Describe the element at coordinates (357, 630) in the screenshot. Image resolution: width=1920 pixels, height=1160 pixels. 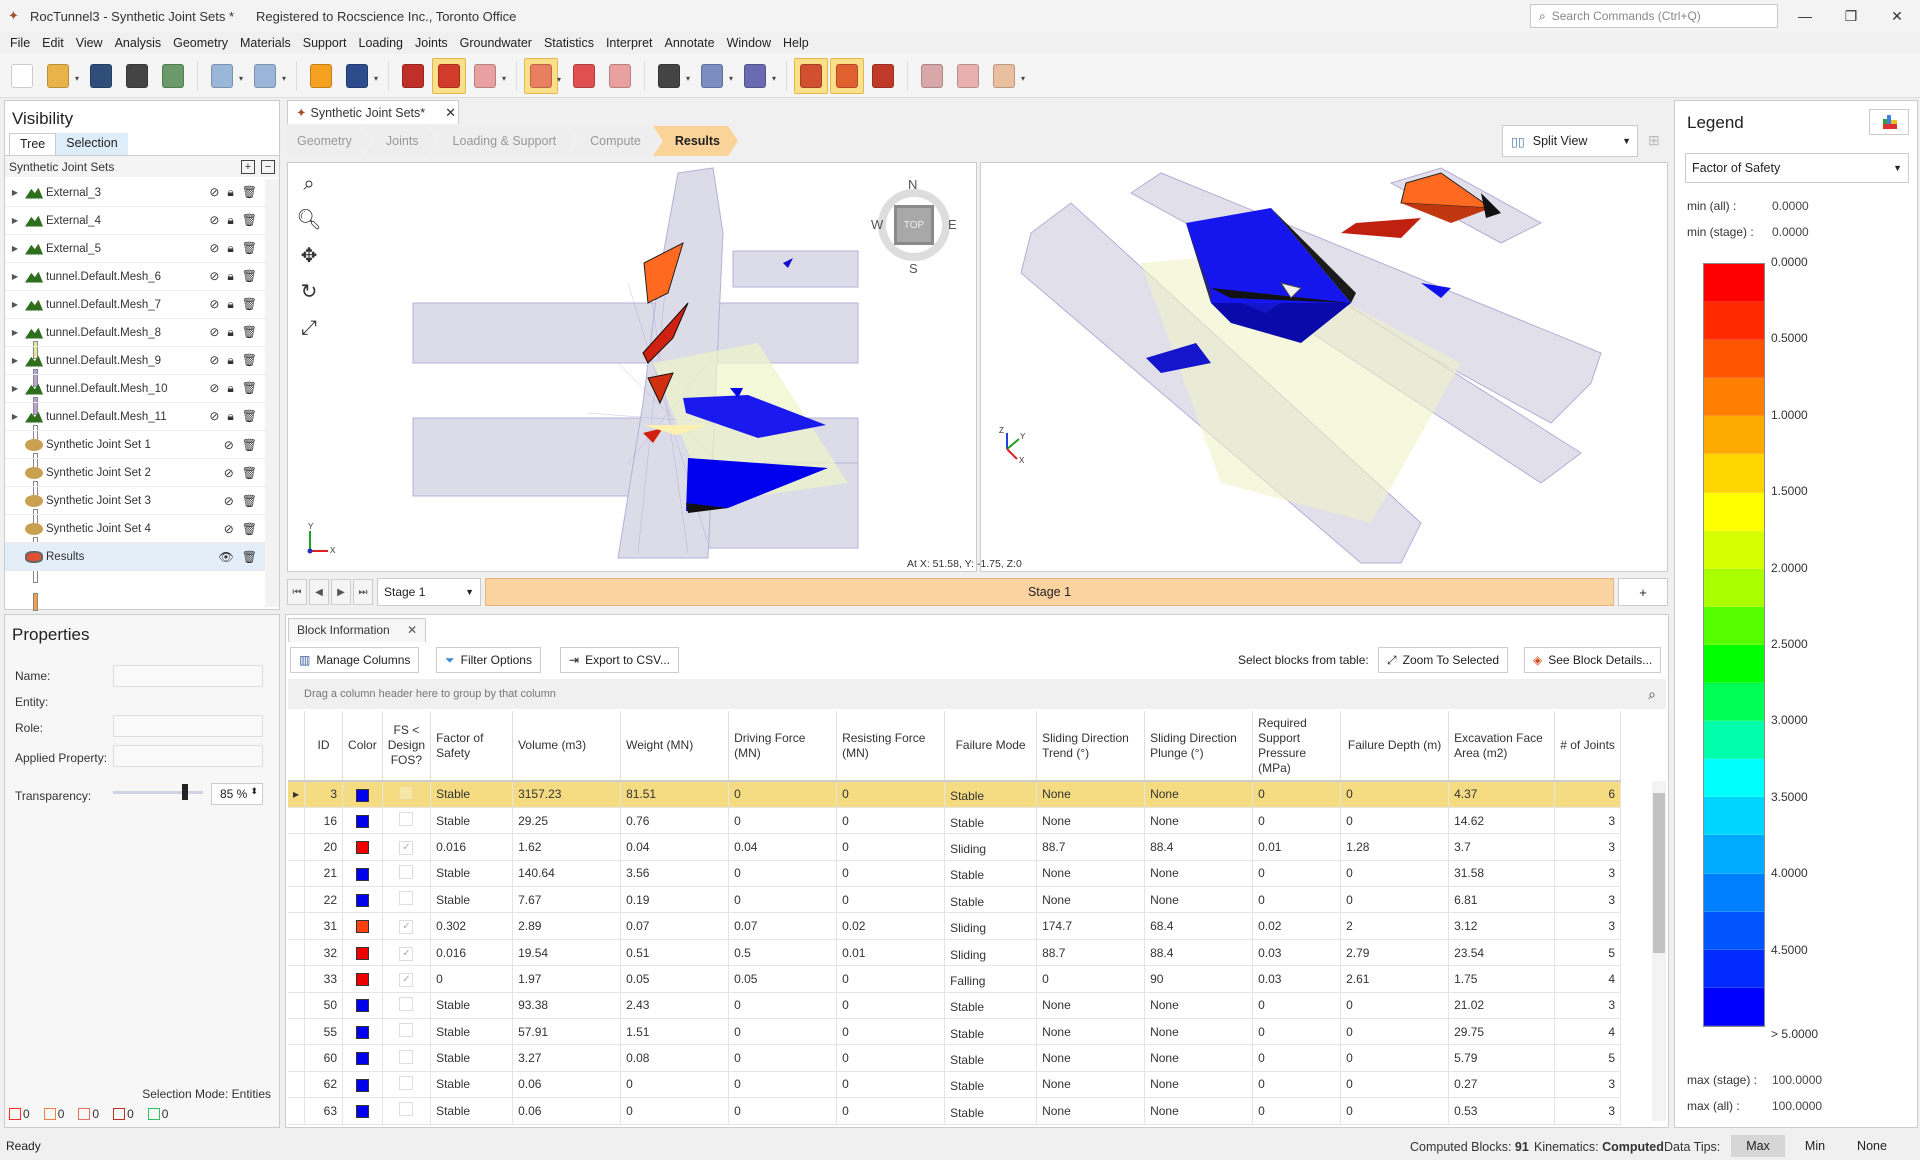
I see `block-information-tab: Block Information ✕` at that location.